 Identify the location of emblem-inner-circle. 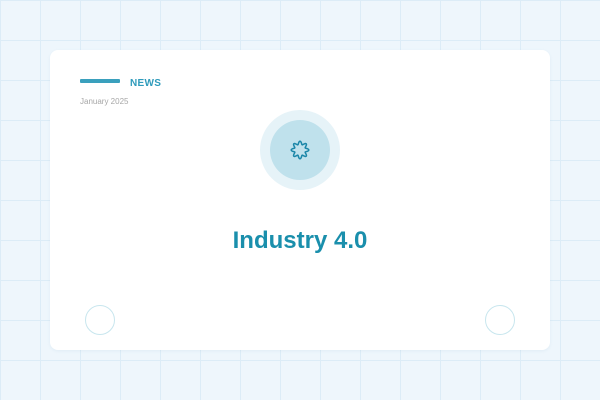
(300, 150).